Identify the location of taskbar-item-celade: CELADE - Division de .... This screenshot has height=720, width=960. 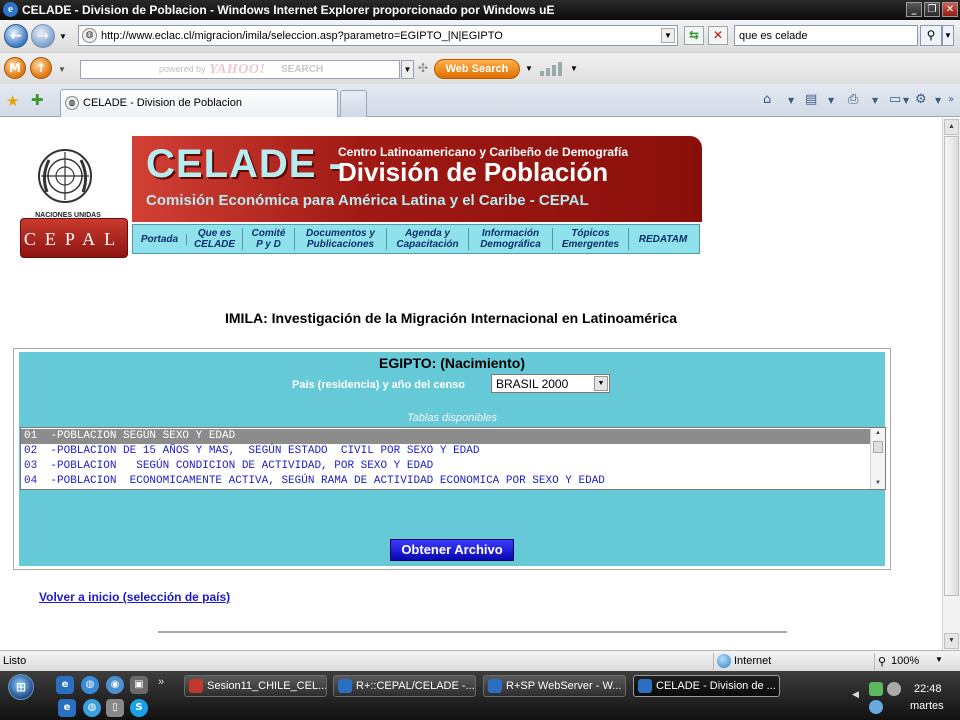
(706, 686).